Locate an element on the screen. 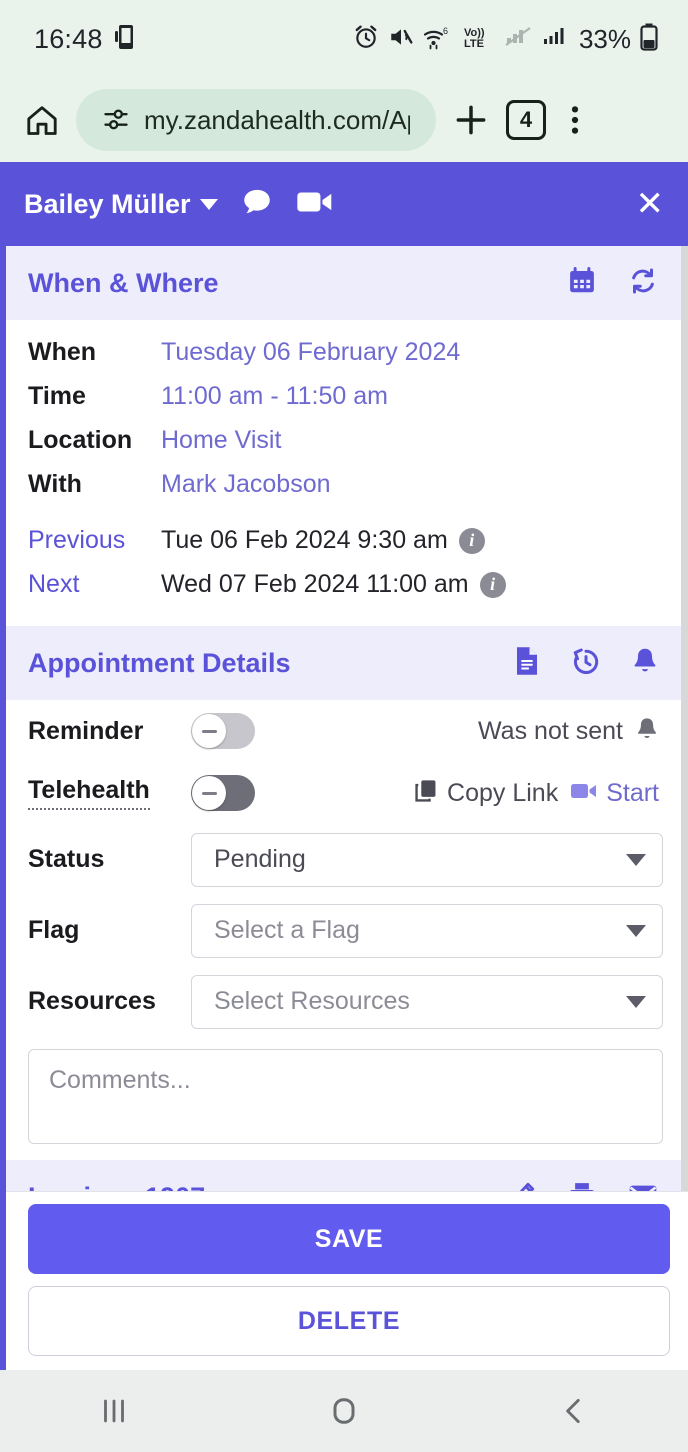  field-with: With Mark Jacobson is located at coordinates (343, 492).